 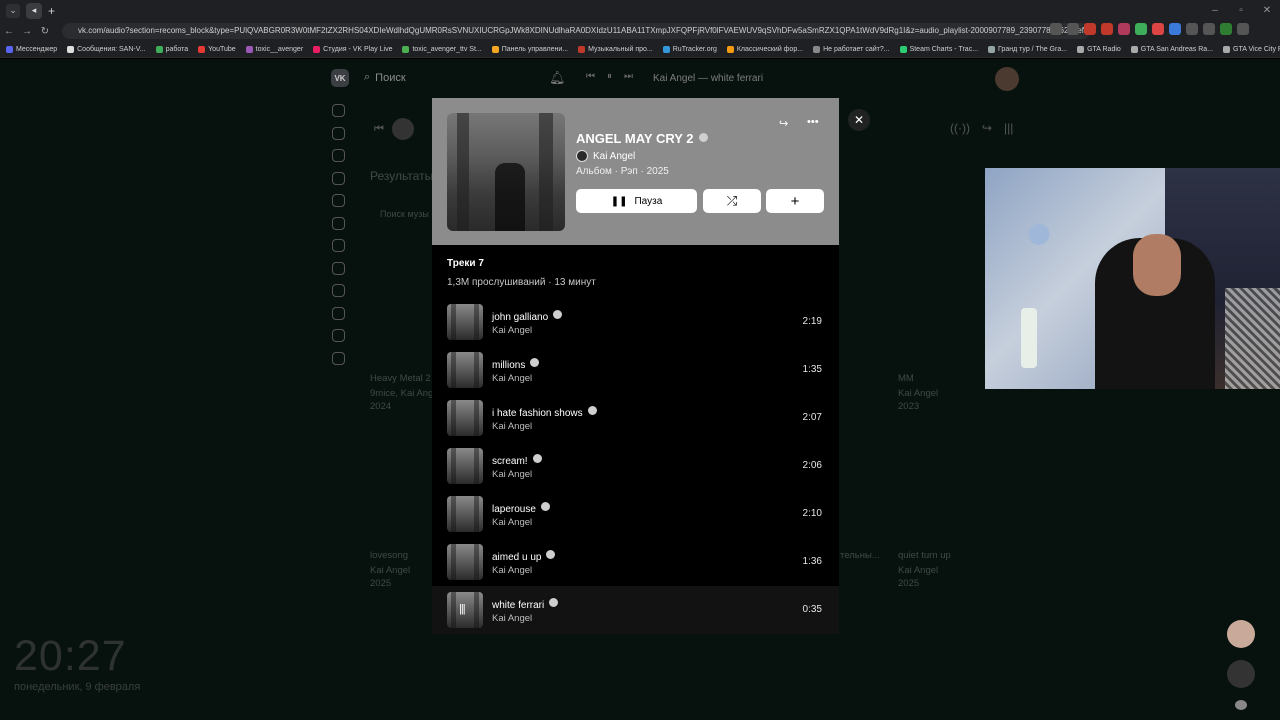 What do you see at coordinates (13, 10) in the screenshot?
I see `tab-list-icon: ⌄` at bounding box center [13, 10].